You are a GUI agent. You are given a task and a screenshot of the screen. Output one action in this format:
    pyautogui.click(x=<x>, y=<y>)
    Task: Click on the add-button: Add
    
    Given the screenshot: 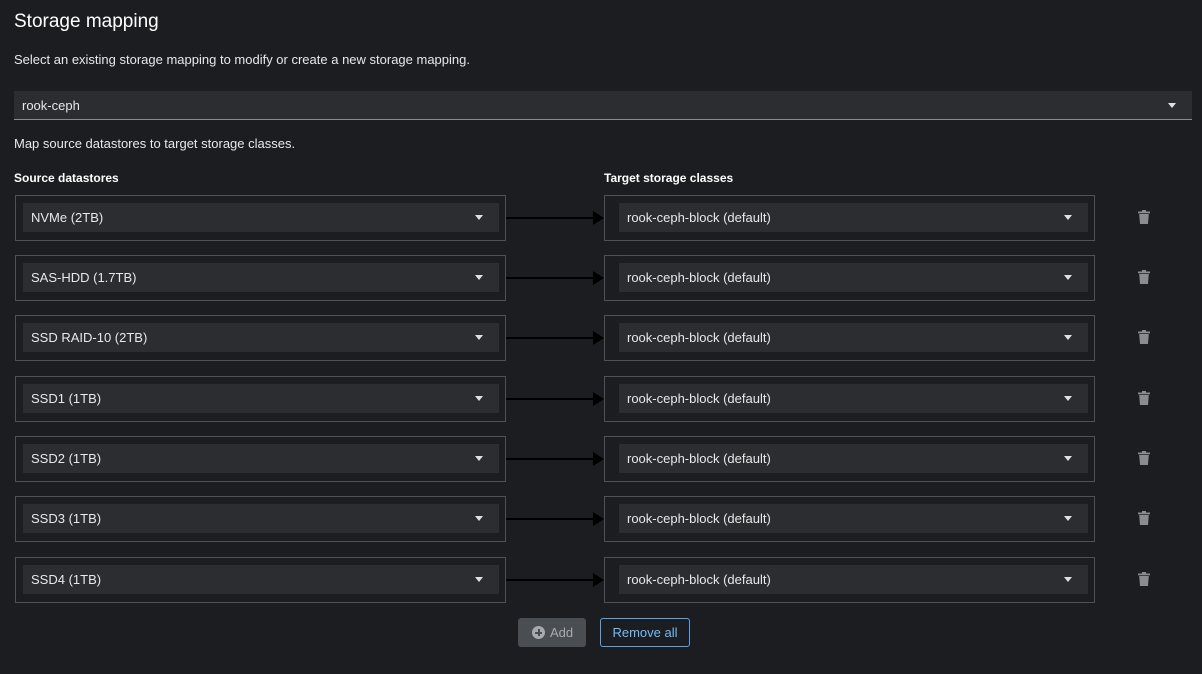 What is the action you would take?
    pyautogui.click(x=552, y=632)
    